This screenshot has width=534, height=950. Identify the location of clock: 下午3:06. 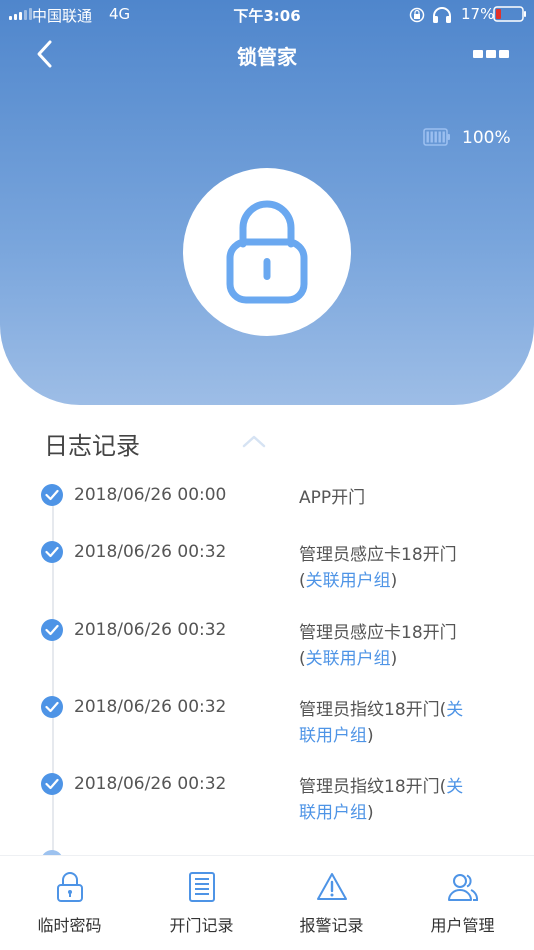
(267, 16).